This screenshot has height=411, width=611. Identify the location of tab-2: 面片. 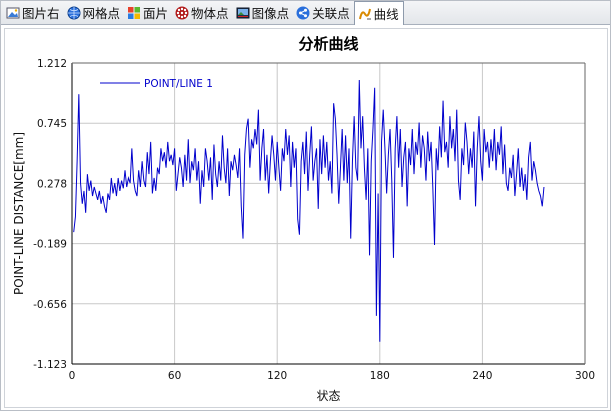
(148, 12).